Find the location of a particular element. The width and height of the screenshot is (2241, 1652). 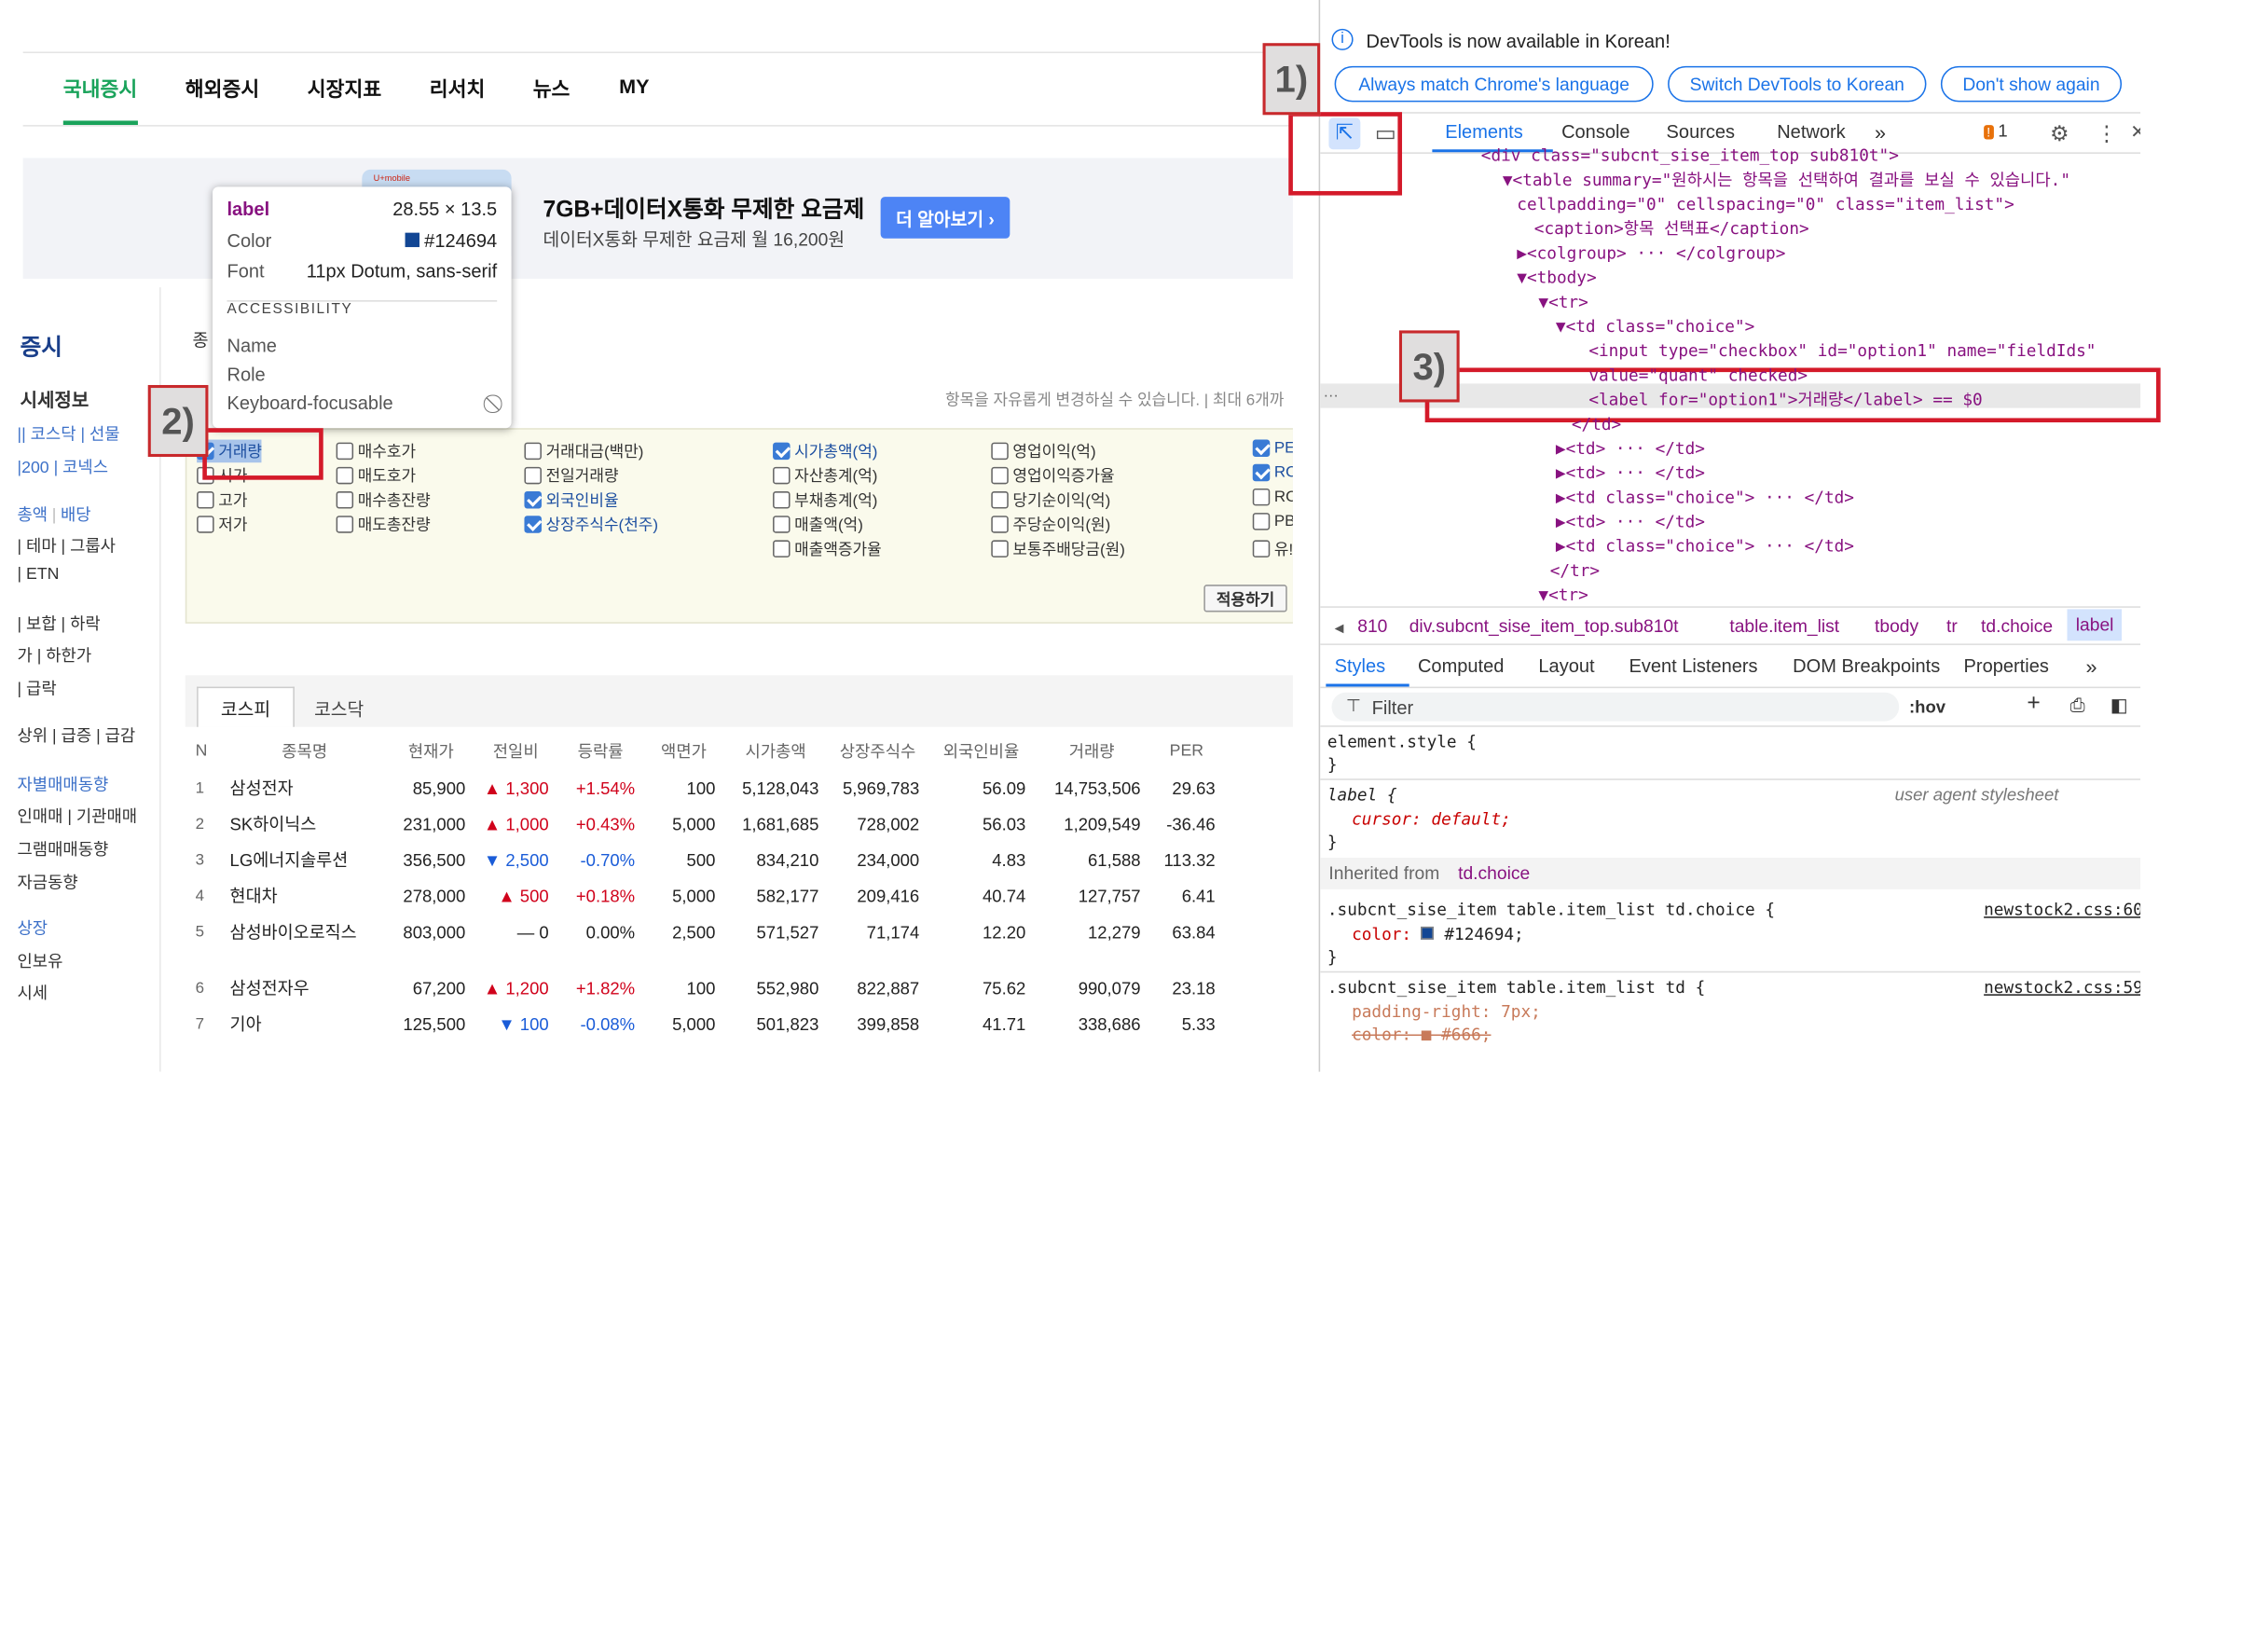

switch-korean-button: Switch DevTools to Korean is located at coordinates (1798, 84).